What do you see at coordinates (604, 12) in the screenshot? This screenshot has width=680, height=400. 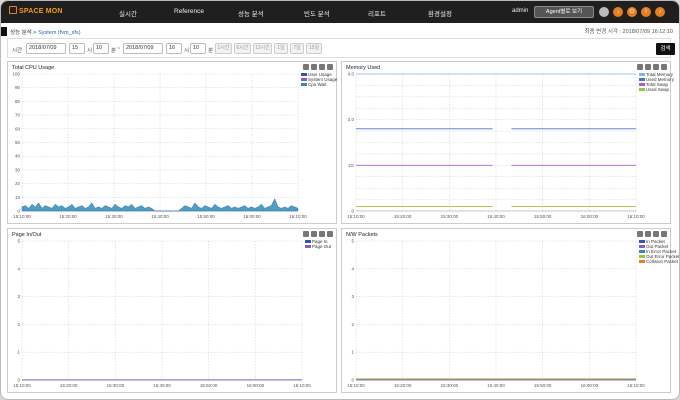 I see `user-circle-icon` at bounding box center [604, 12].